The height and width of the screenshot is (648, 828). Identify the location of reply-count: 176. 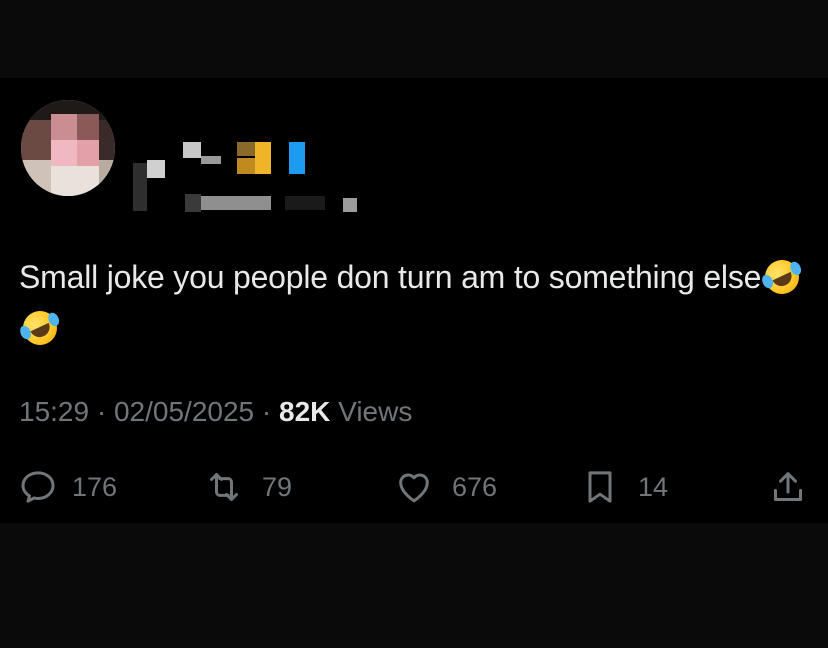
(95, 486).